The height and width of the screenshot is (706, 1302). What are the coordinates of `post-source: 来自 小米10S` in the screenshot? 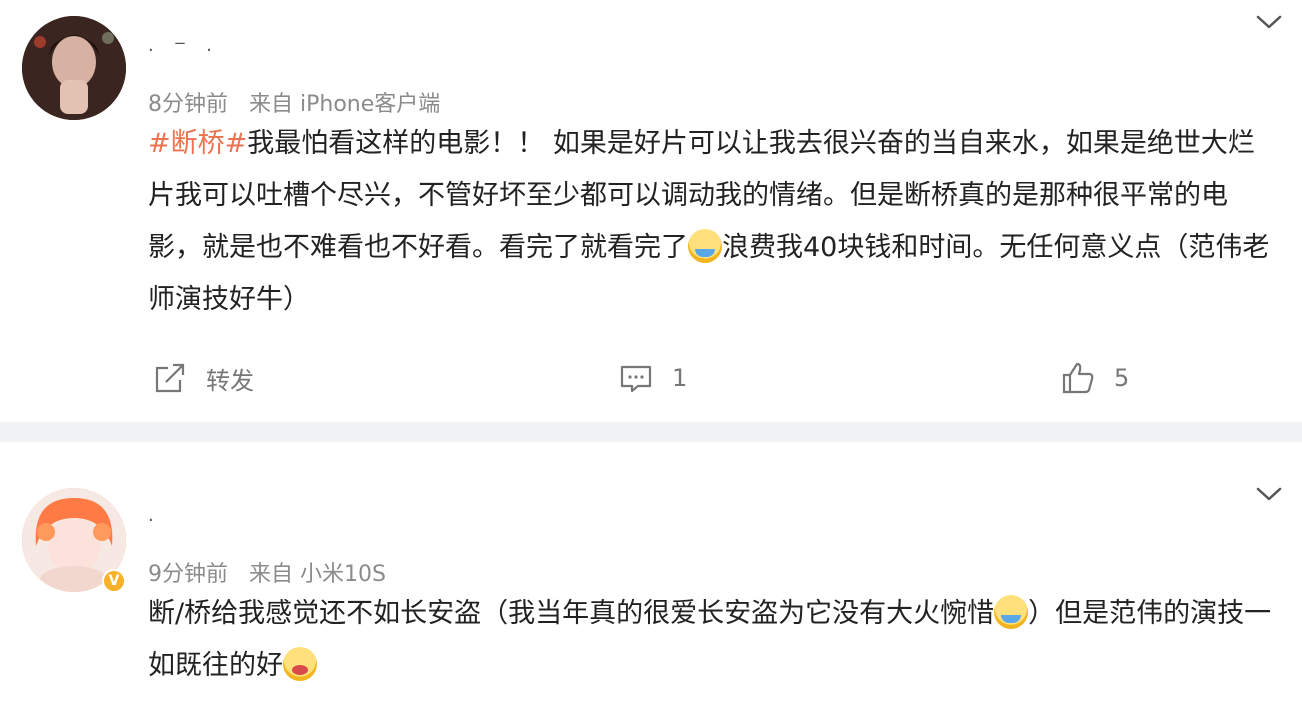 It's located at (317, 574).